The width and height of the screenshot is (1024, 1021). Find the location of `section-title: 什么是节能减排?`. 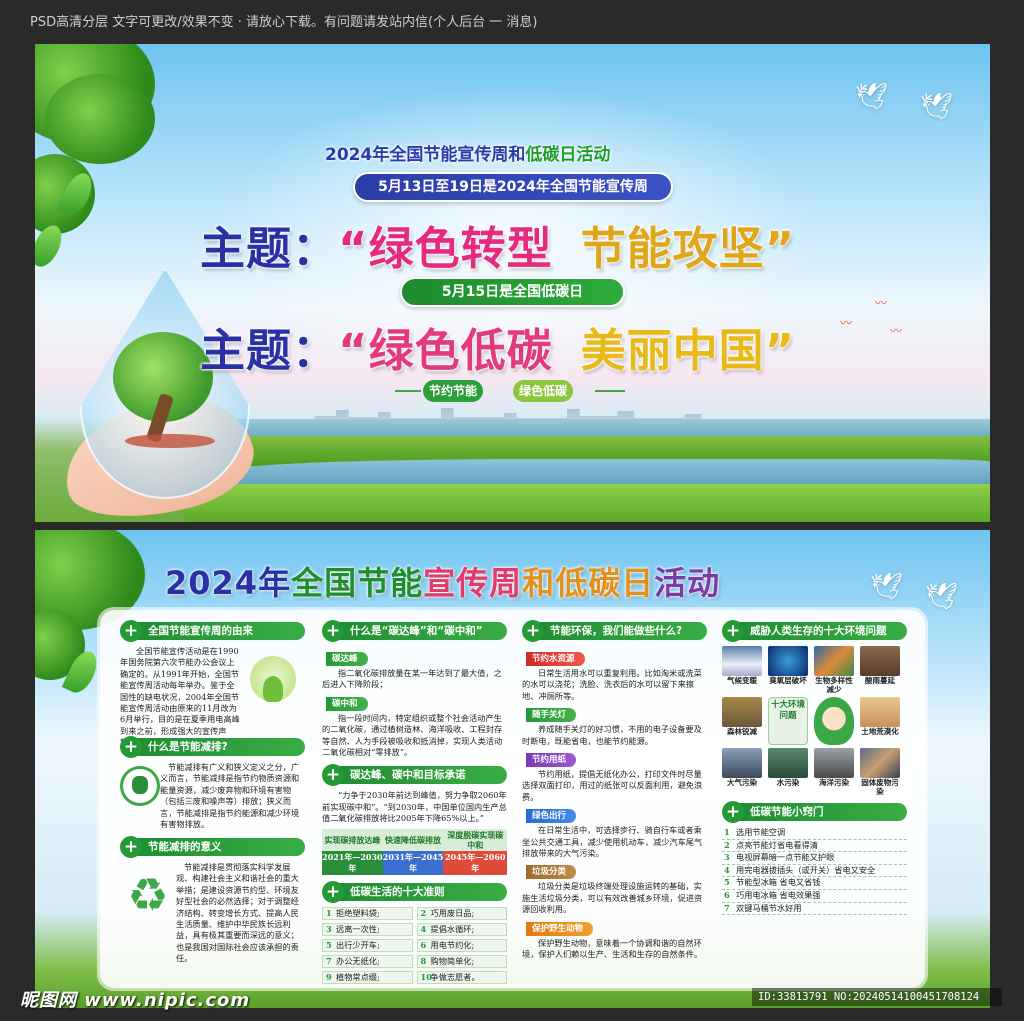

section-title: 什么是节能减排? is located at coordinates (219, 747).